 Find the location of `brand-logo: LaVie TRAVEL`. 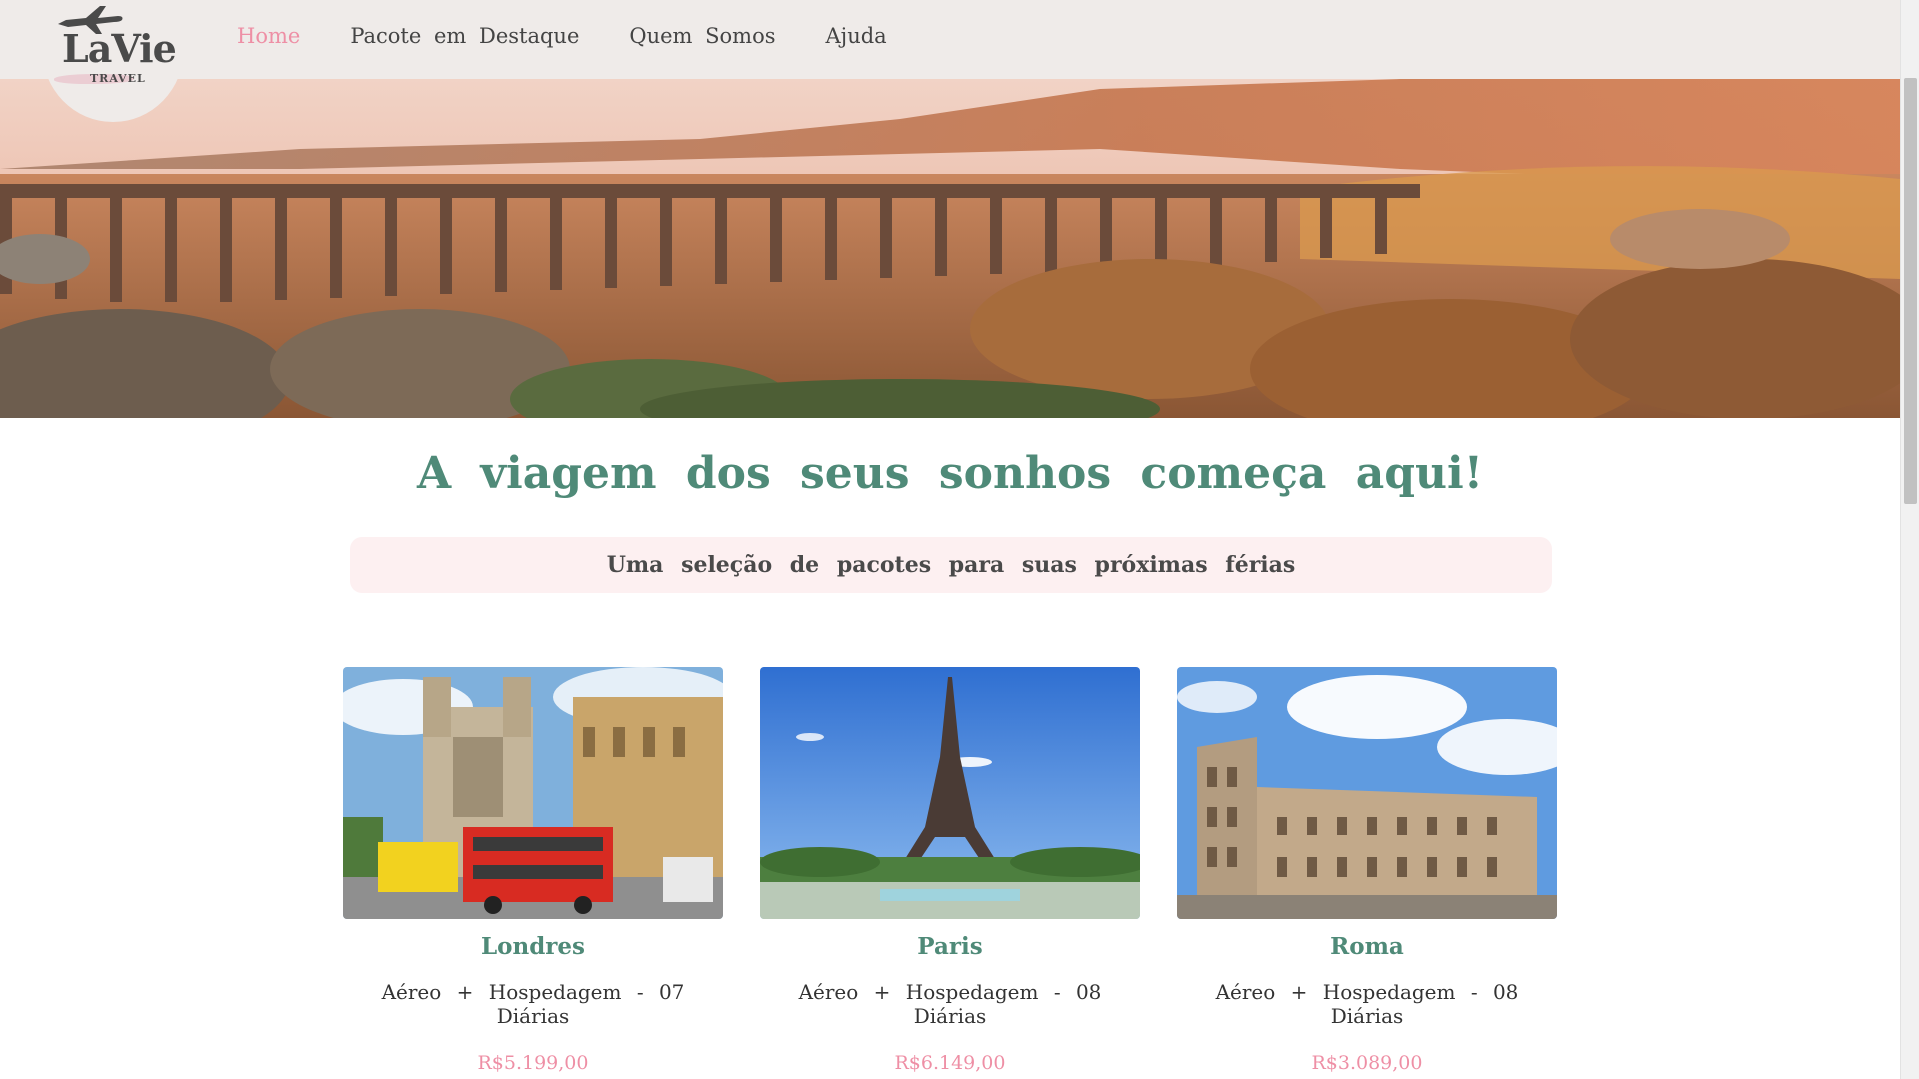

brand-logo: LaVie TRAVEL is located at coordinates (115, 45).